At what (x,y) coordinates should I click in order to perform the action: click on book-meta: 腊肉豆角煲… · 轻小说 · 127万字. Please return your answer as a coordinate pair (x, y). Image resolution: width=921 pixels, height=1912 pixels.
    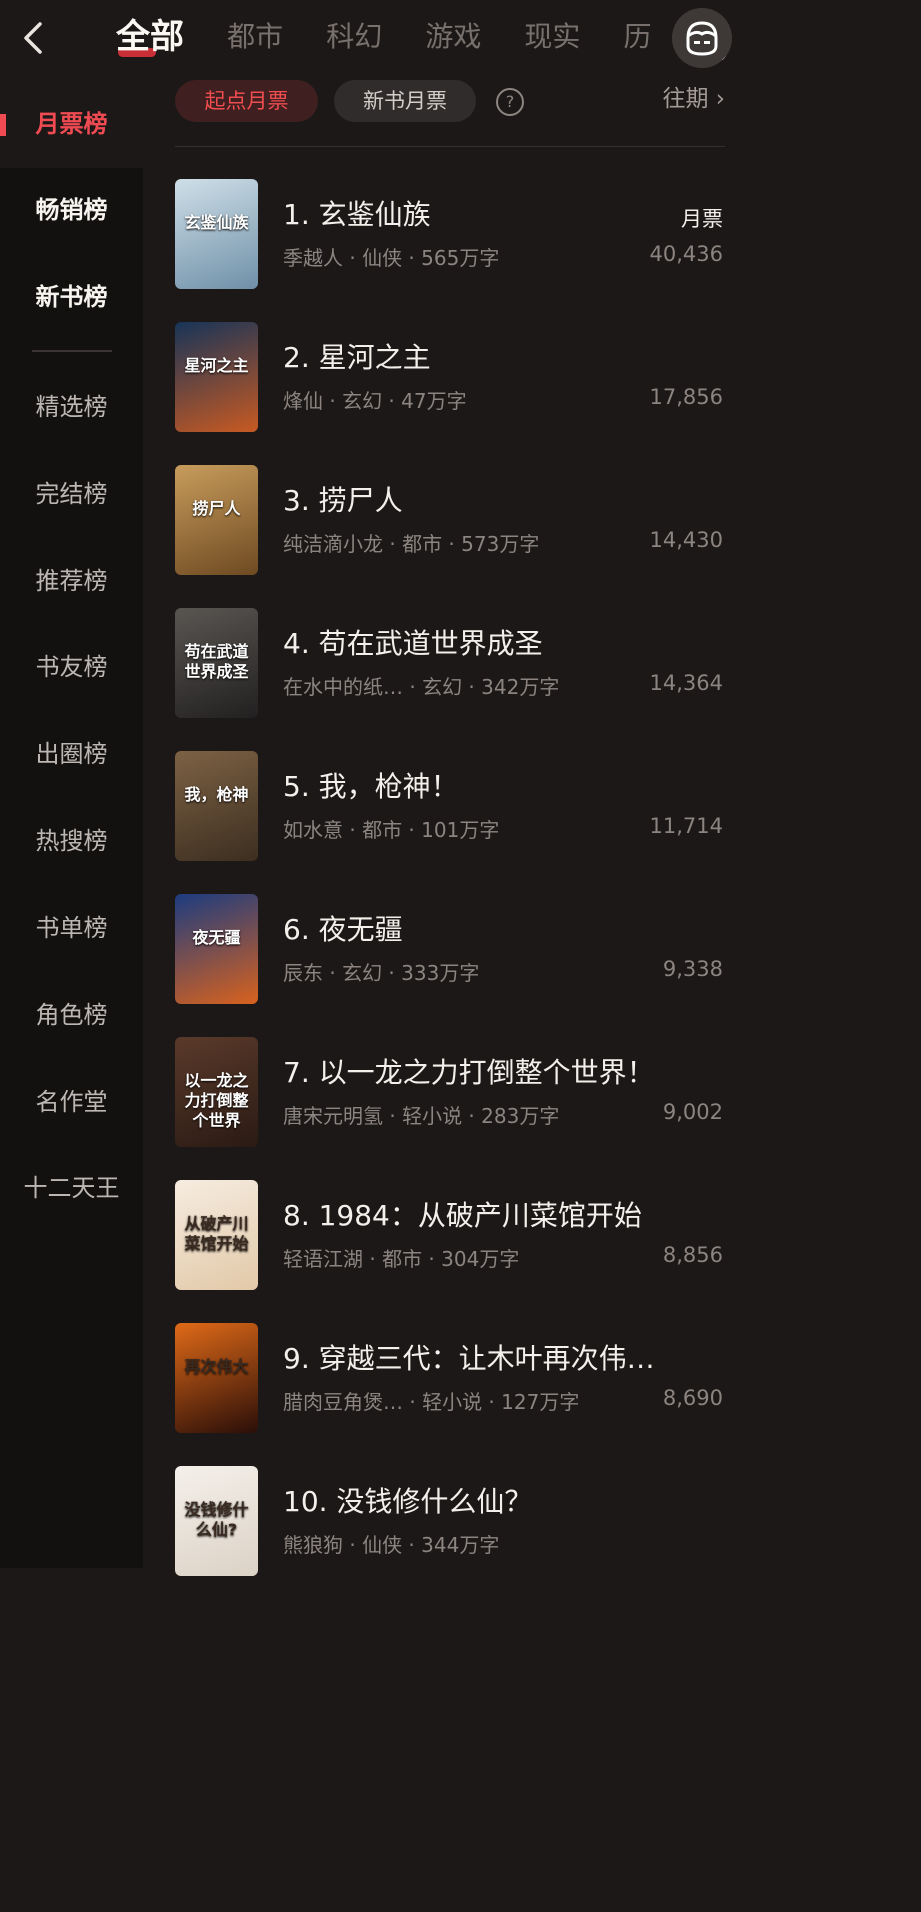
    Looking at the image, I should click on (431, 1402).